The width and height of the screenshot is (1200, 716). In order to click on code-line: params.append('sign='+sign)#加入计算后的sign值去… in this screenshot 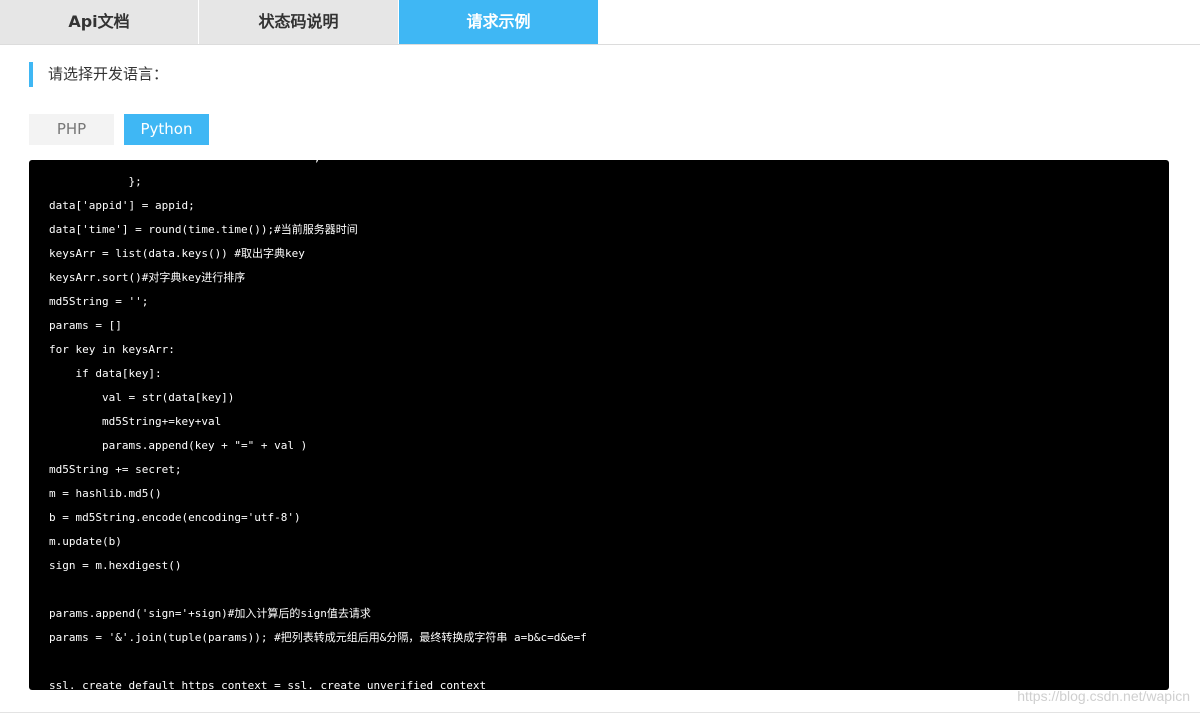, I will do `click(210, 613)`.